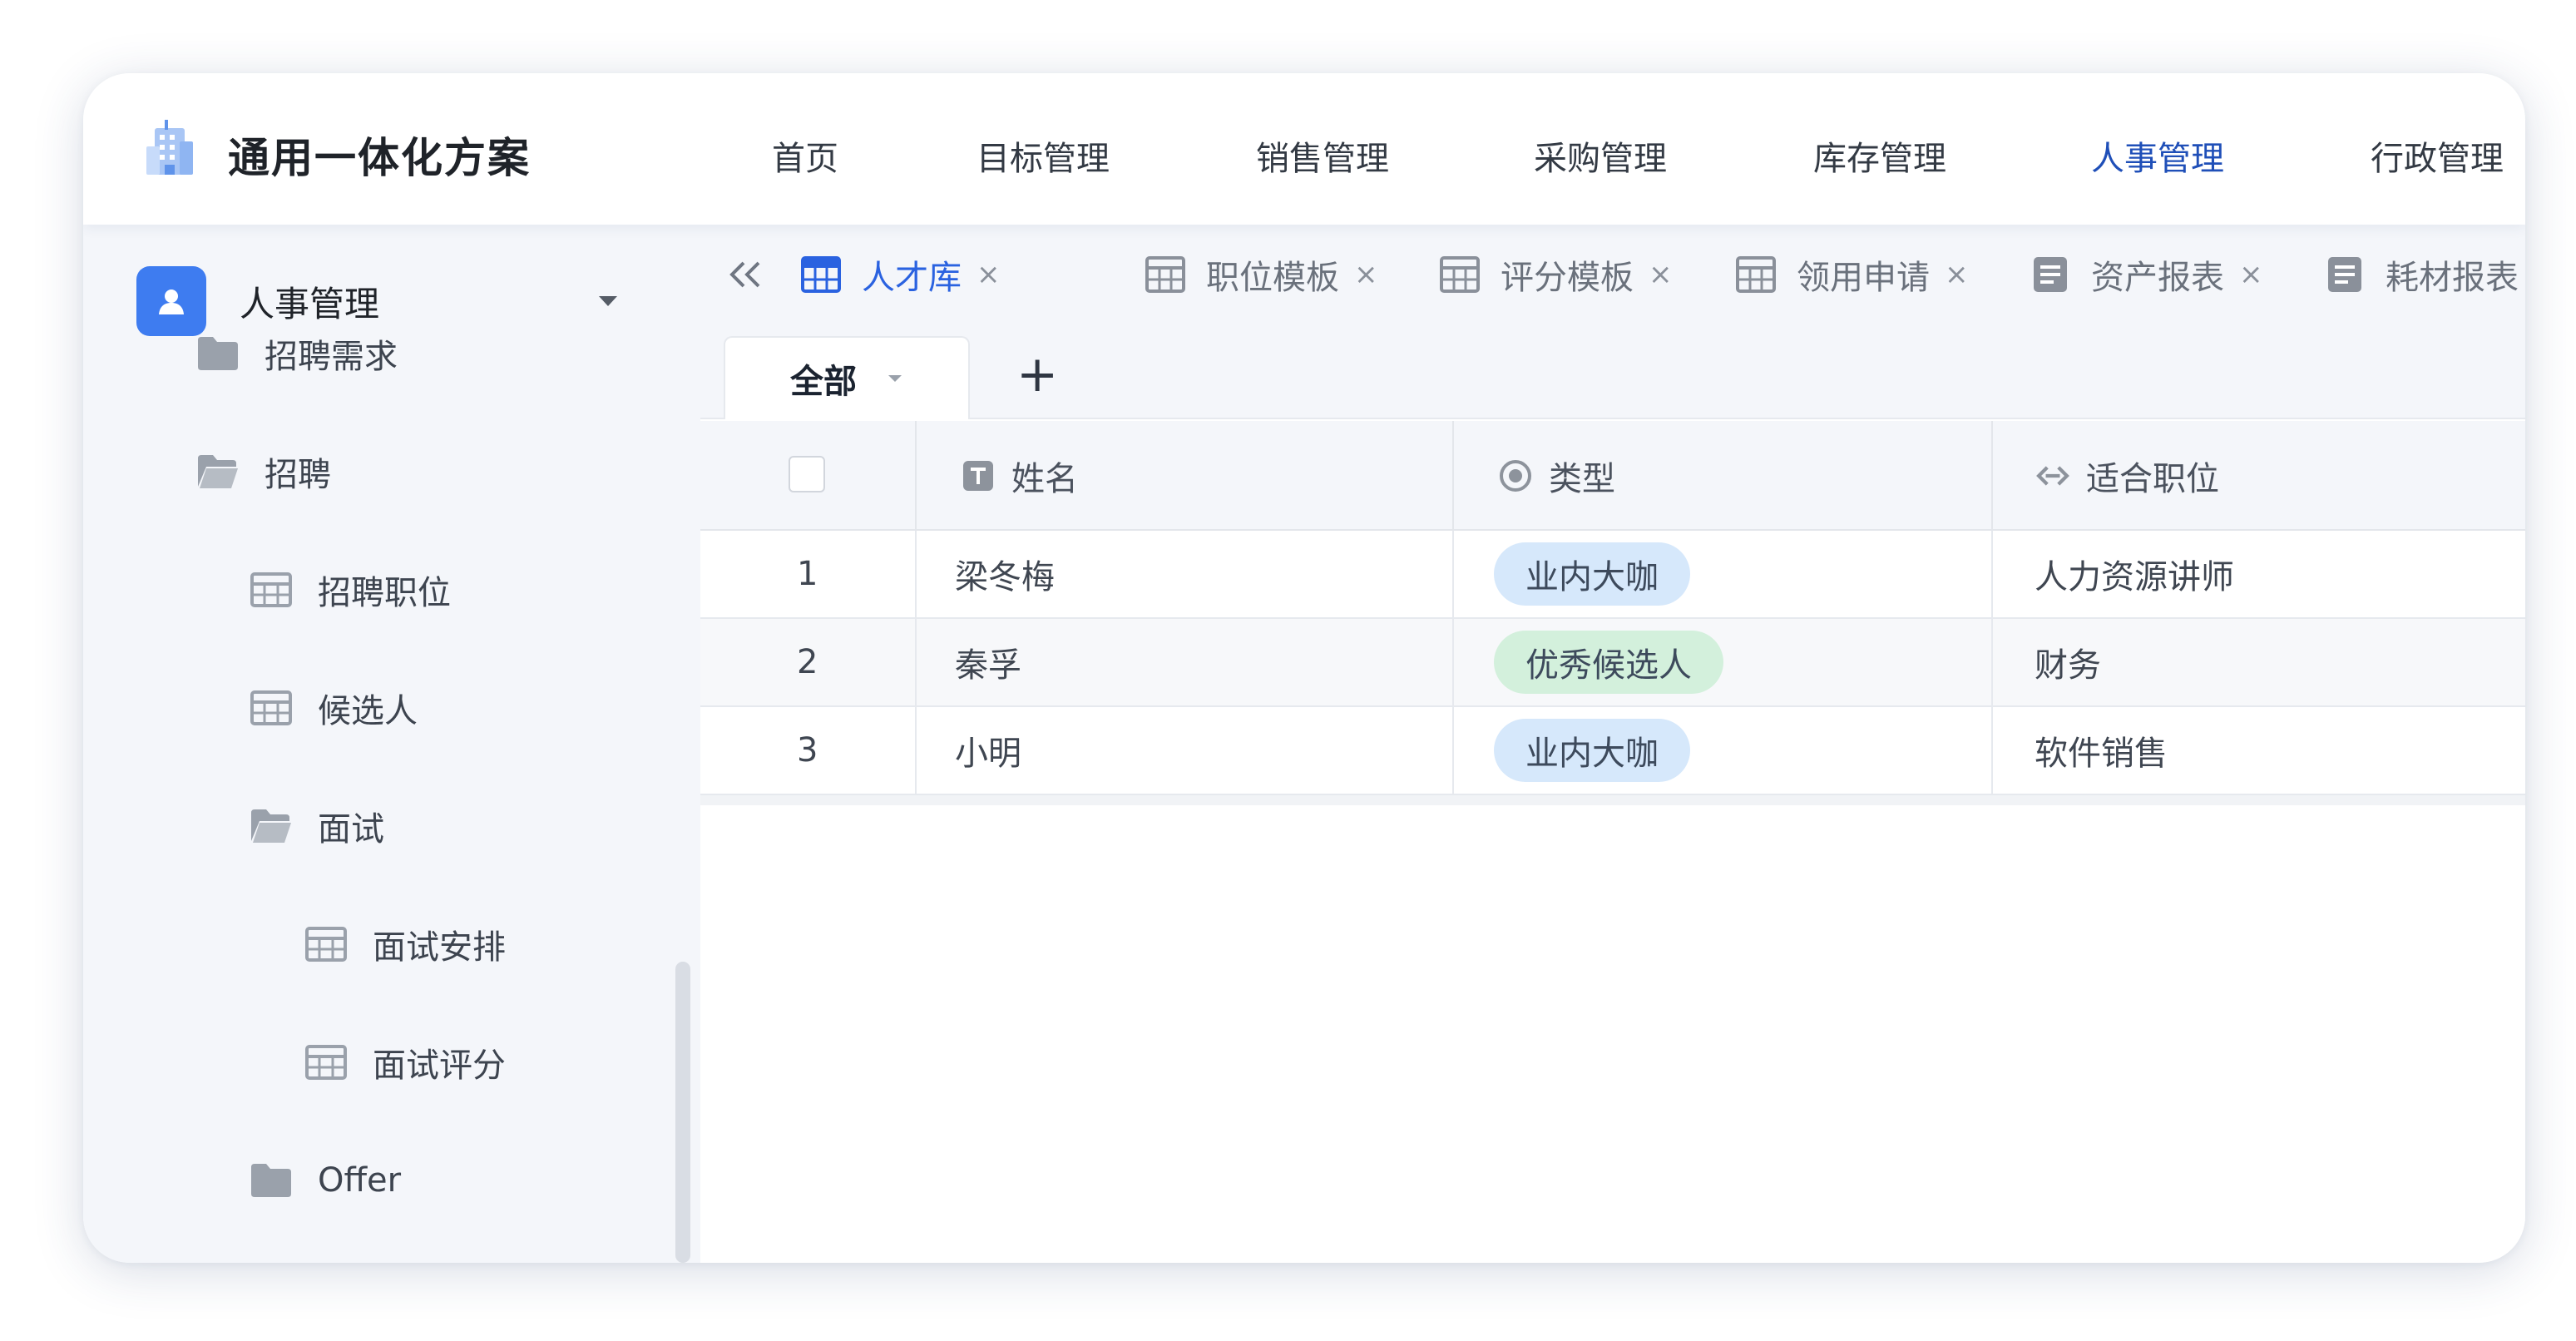  I want to click on sidebar-item-label: 招聘职位, so click(384, 593).